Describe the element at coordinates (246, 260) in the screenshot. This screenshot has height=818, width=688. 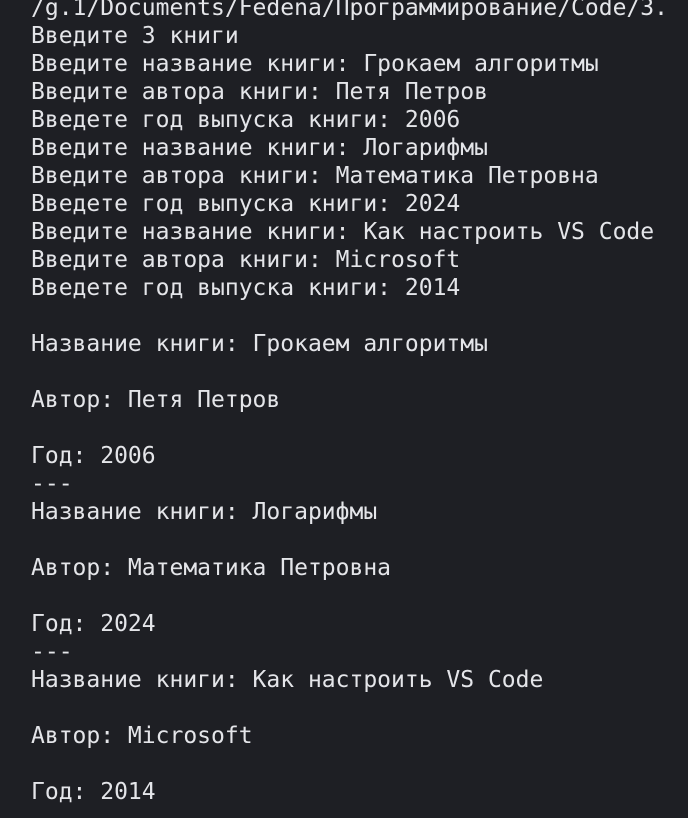
I see `terminal-line: Введите автора книги: Microsoft` at that location.